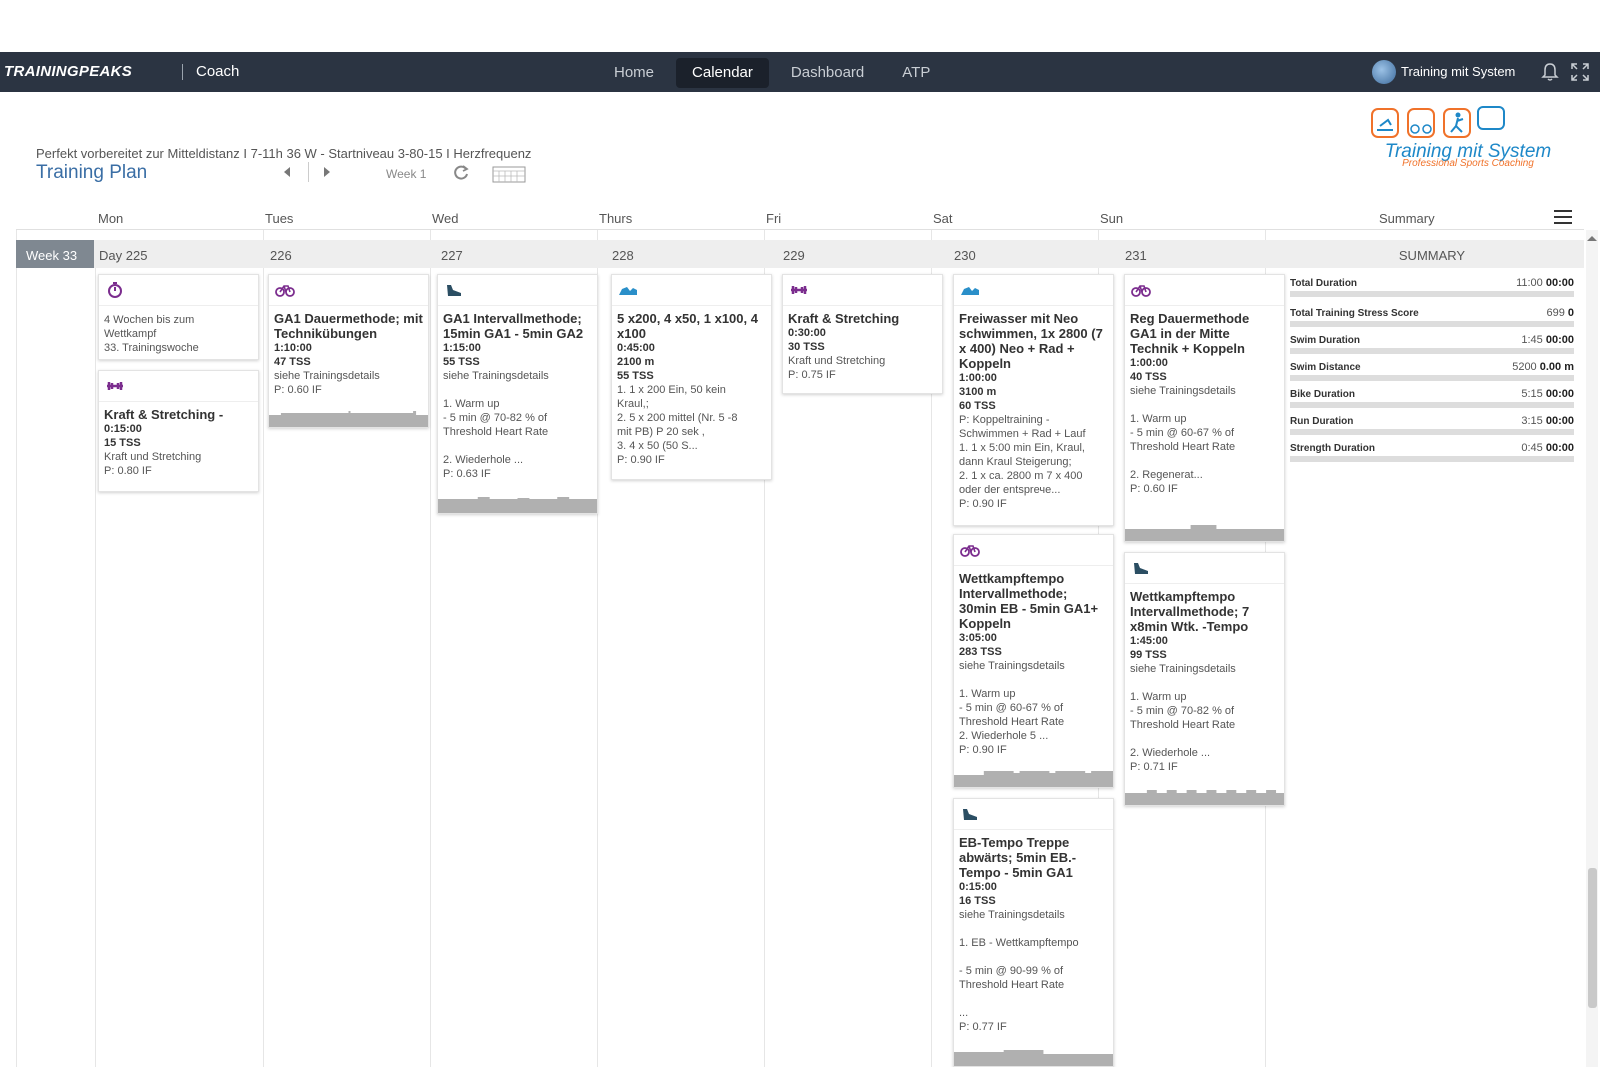  What do you see at coordinates (1432, 455) in the screenshot?
I see `summary-row-strength-duration: Strength Duration 0:45 00:00` at bounding box center [1432, 455].